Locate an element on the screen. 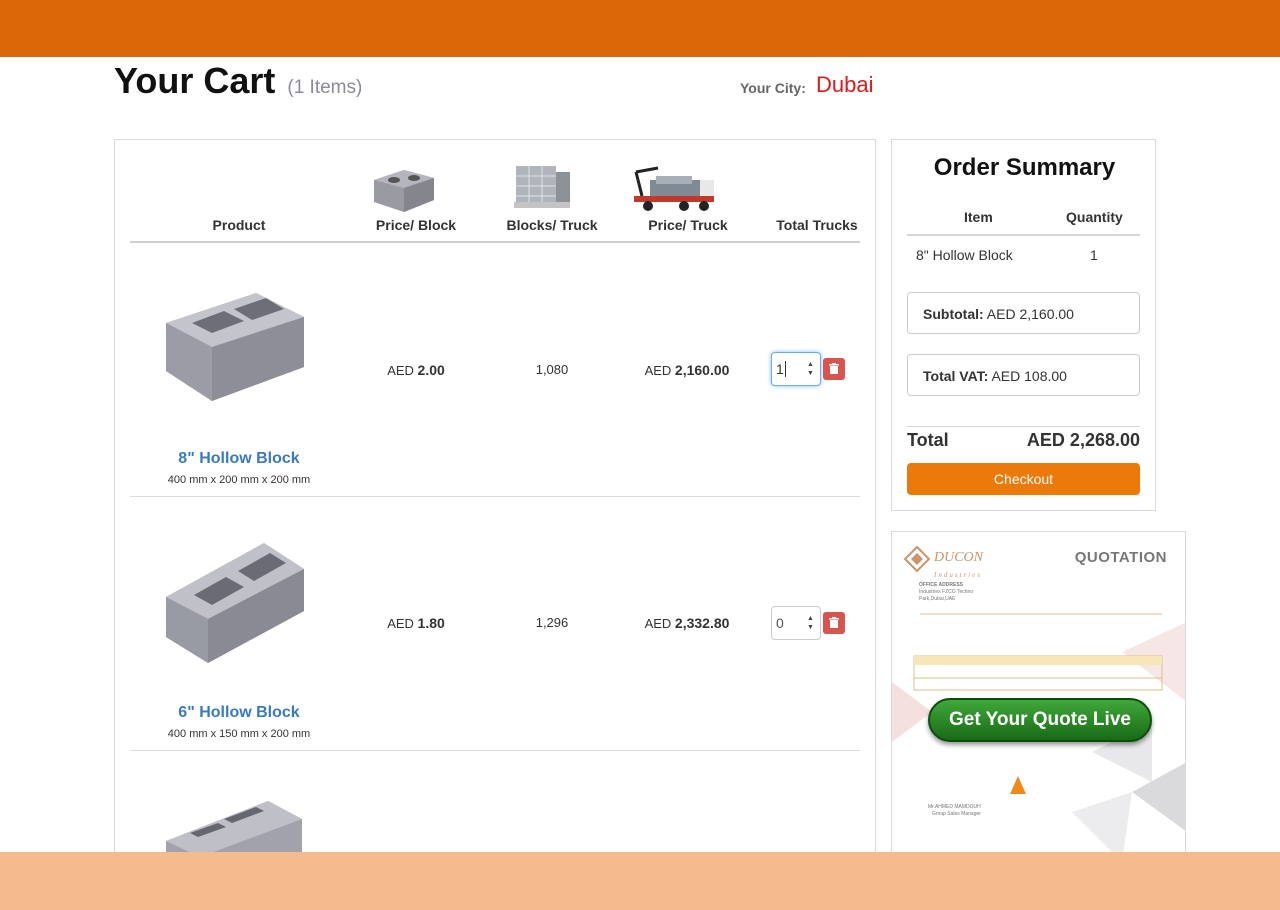 The height and width of the screenshot is (910, 1280). summary-col-item: Item is located at coordinates (978, 217).